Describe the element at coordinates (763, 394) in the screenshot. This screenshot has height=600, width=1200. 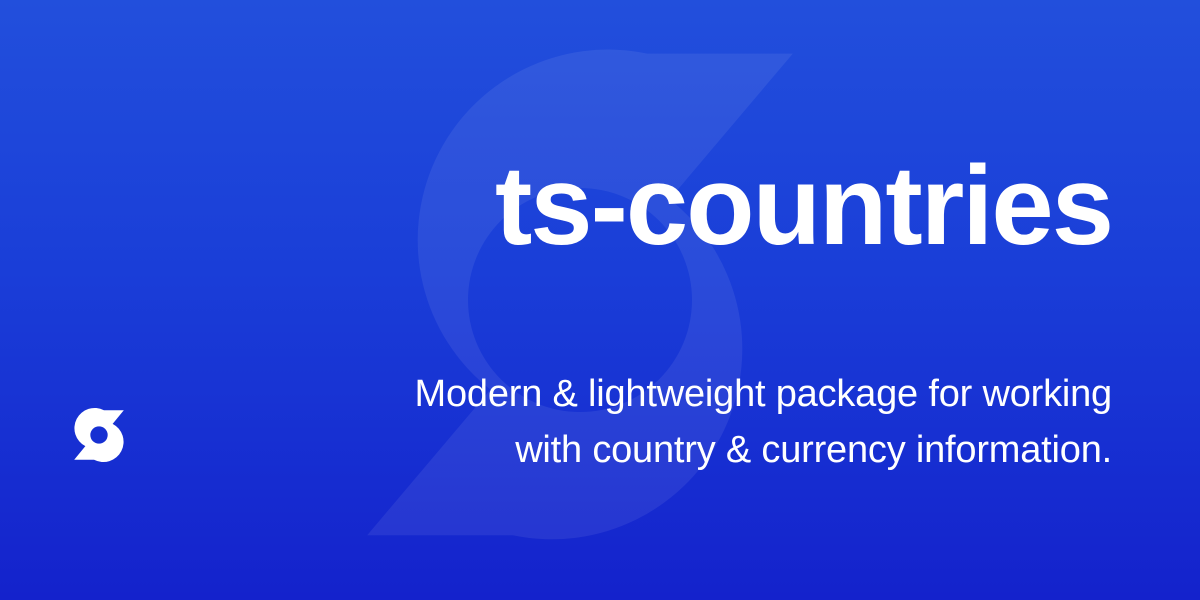
I see `tagline-line-1: Modern & lightweight package for working` at that location.